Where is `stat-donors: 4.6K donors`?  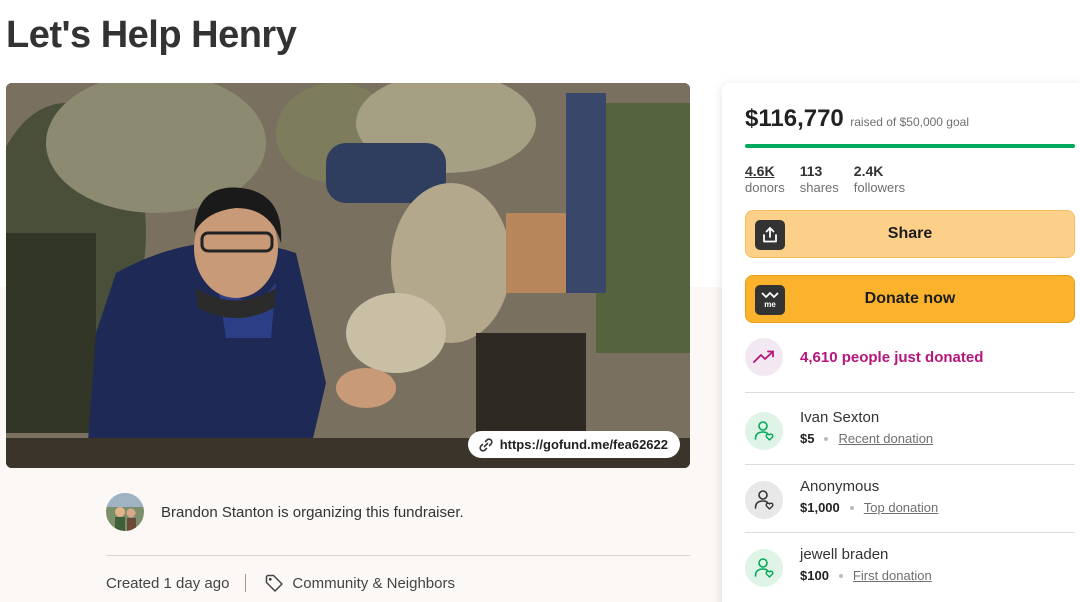
stat-donors: 4.6K donors is located at coordinates (765, 179).